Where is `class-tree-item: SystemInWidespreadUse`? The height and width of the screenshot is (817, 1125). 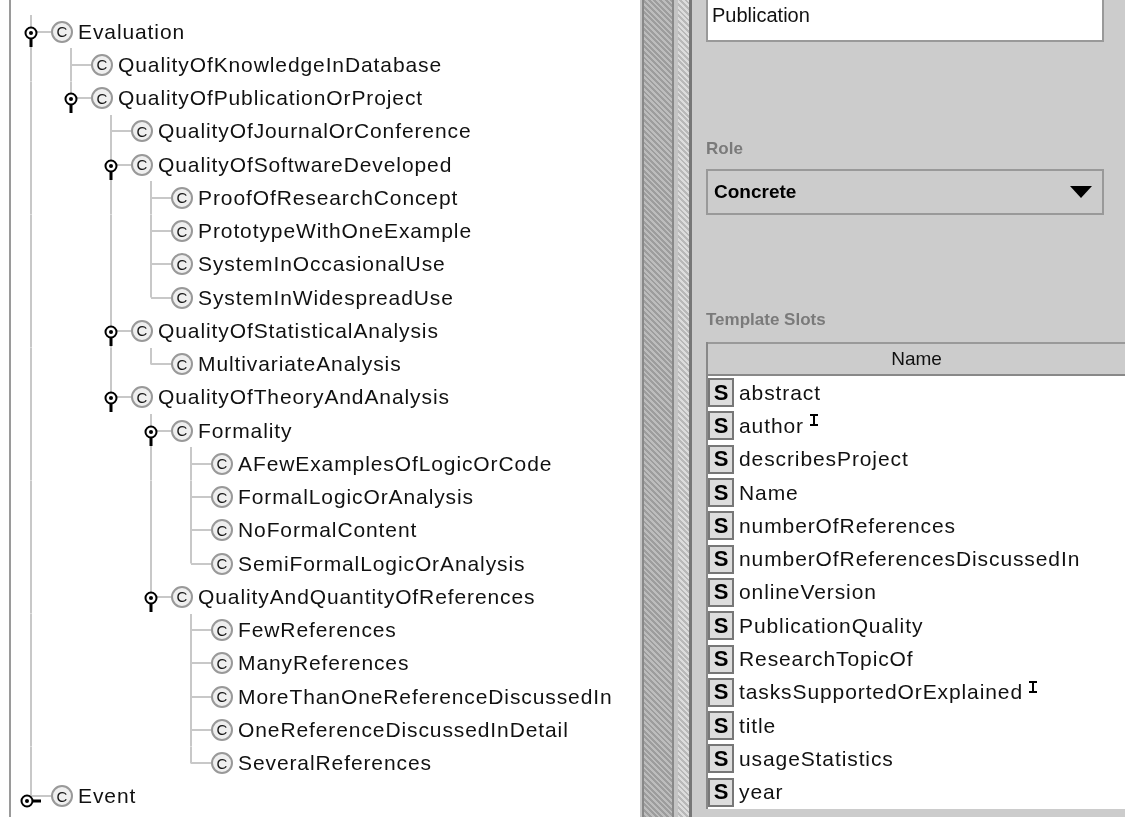 class-tree-item: SystemInWidespreadUse is located at coordinates (326, 297).